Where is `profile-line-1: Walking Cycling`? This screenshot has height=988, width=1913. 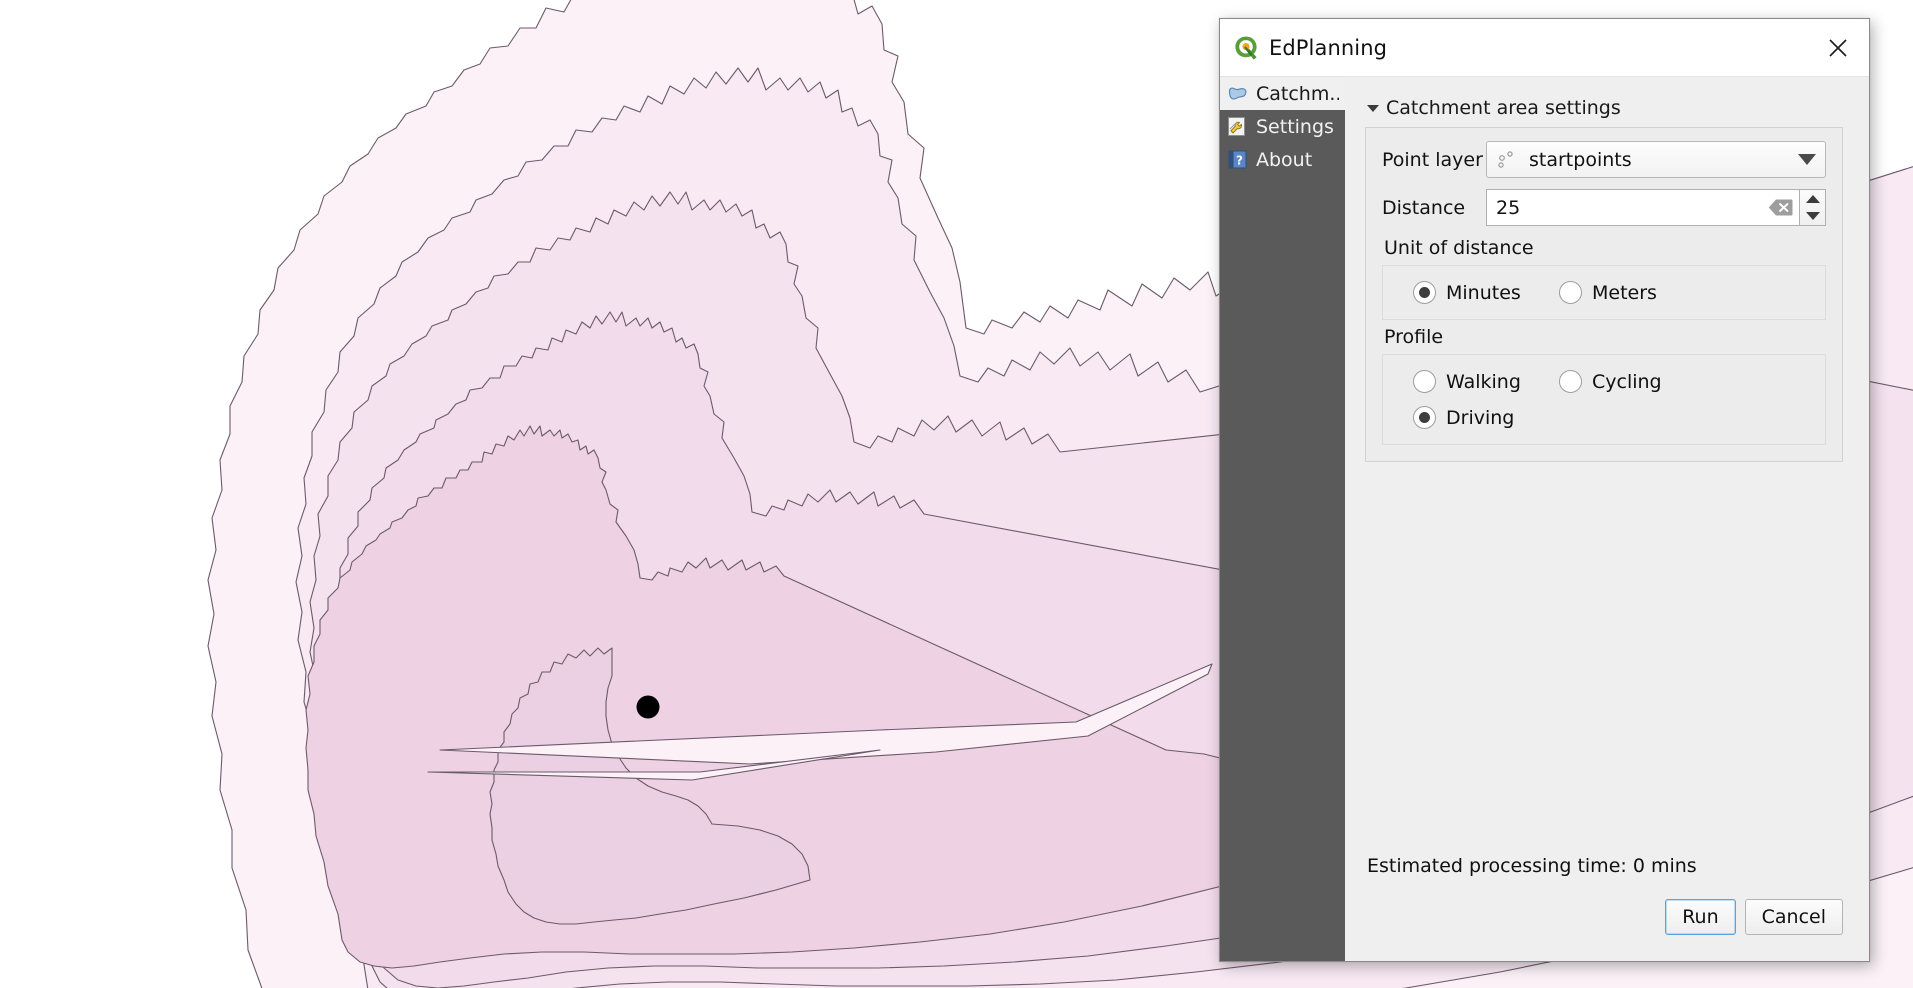
profile-line-1: Walking Cycling is located at coordinates (1604, 381).